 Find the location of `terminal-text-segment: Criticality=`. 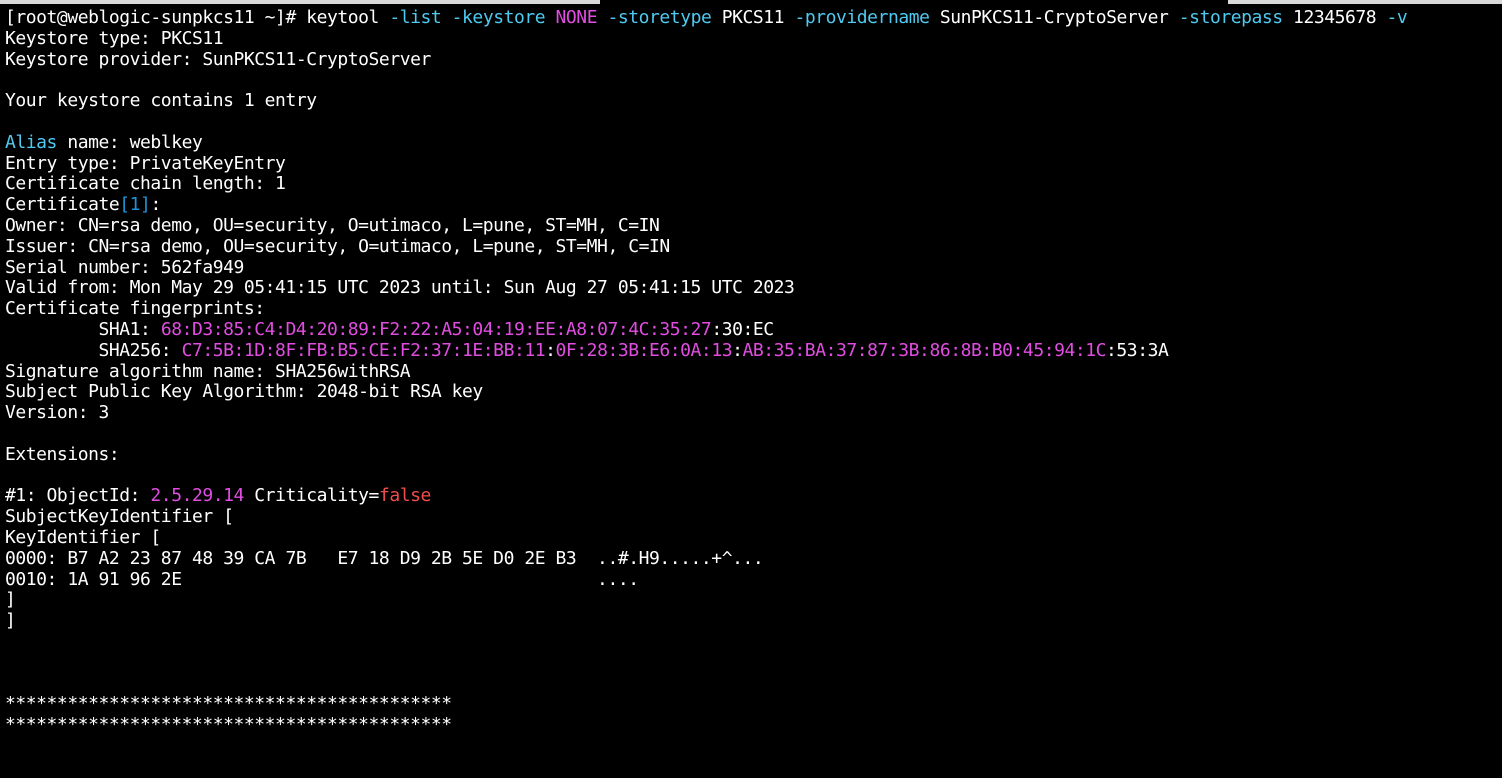

terminal-text-segment: Criticality= is located at coordinates (311, 496).